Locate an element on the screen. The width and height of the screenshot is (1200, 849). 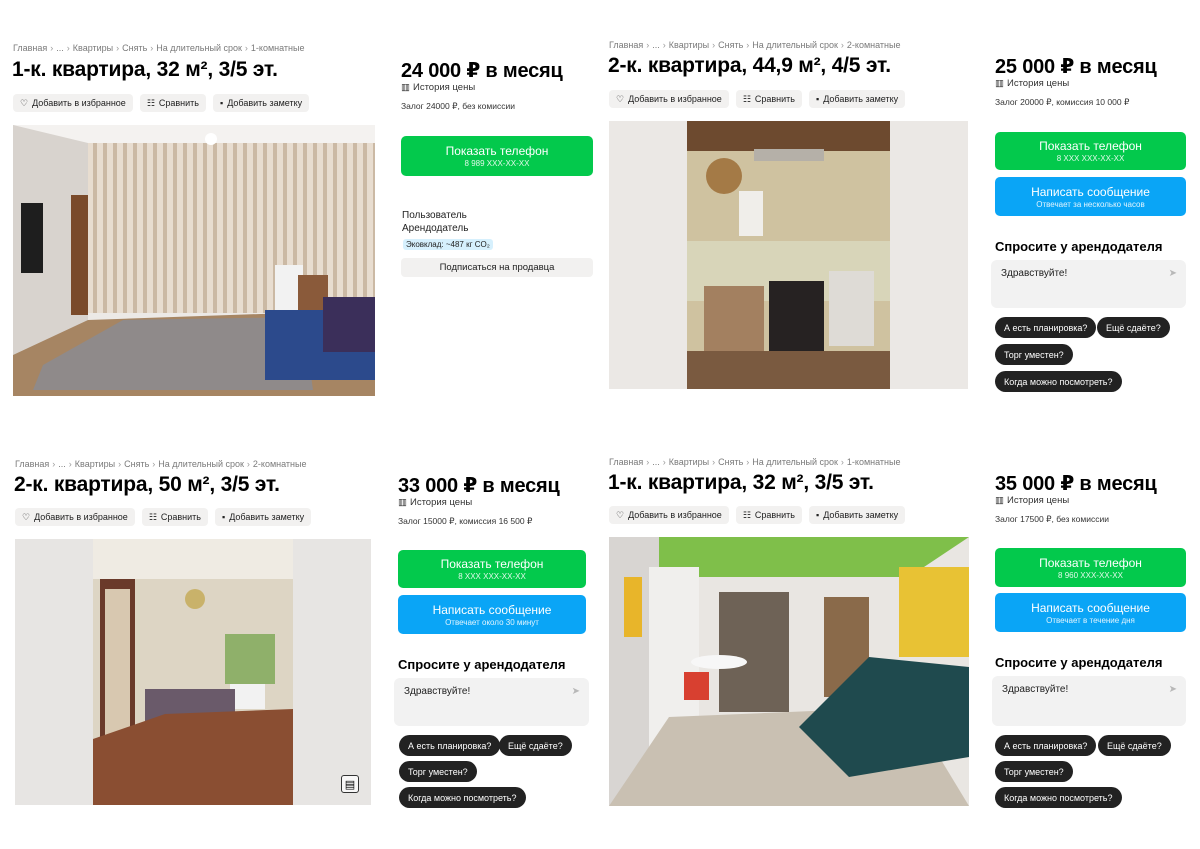
response-time: Отвечает около 30 минут is located at coordinates (492, 622).